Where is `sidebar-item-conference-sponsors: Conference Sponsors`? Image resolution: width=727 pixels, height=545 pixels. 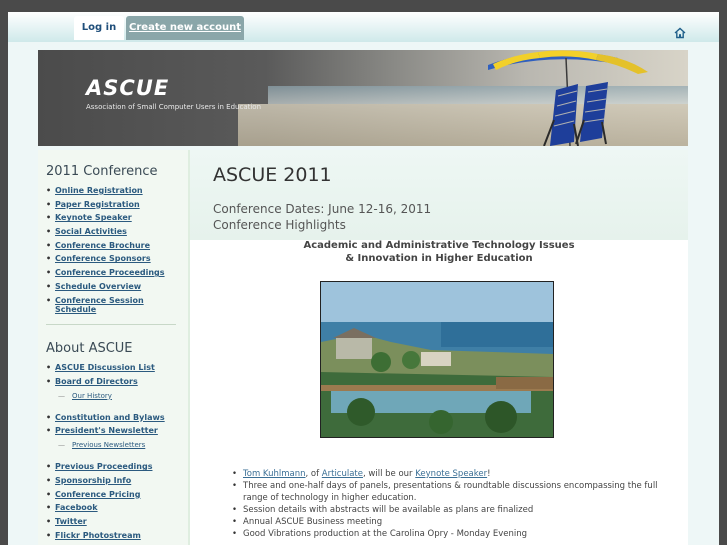 sidebar-item-conference-sponsors: Conference Sponsors is located at coordinates (113, 261).